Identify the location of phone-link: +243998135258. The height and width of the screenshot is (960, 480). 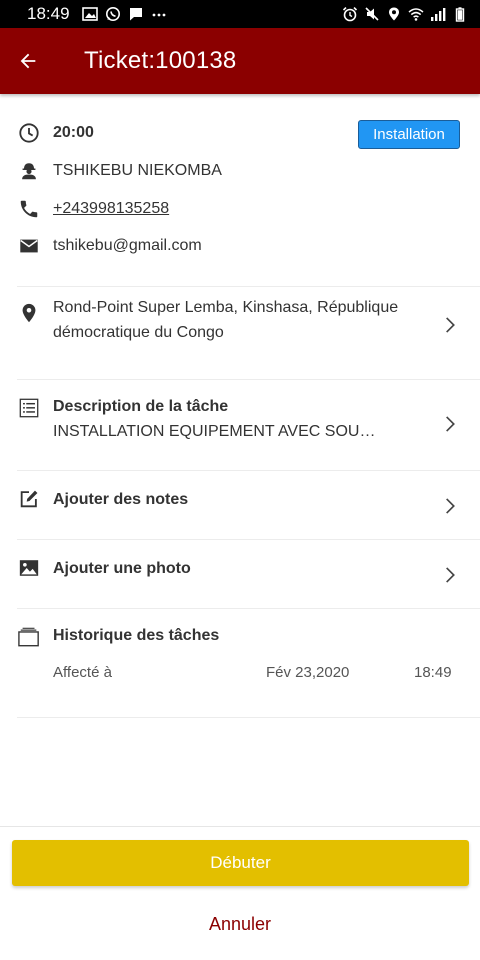
(111, 209).